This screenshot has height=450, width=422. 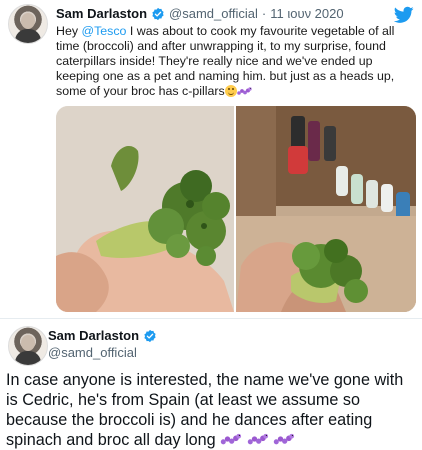 What do you see at coordinates (69, 31) in the screenshot?
I see `tweet-text-start: Hey` at bounding box center [69, 31].